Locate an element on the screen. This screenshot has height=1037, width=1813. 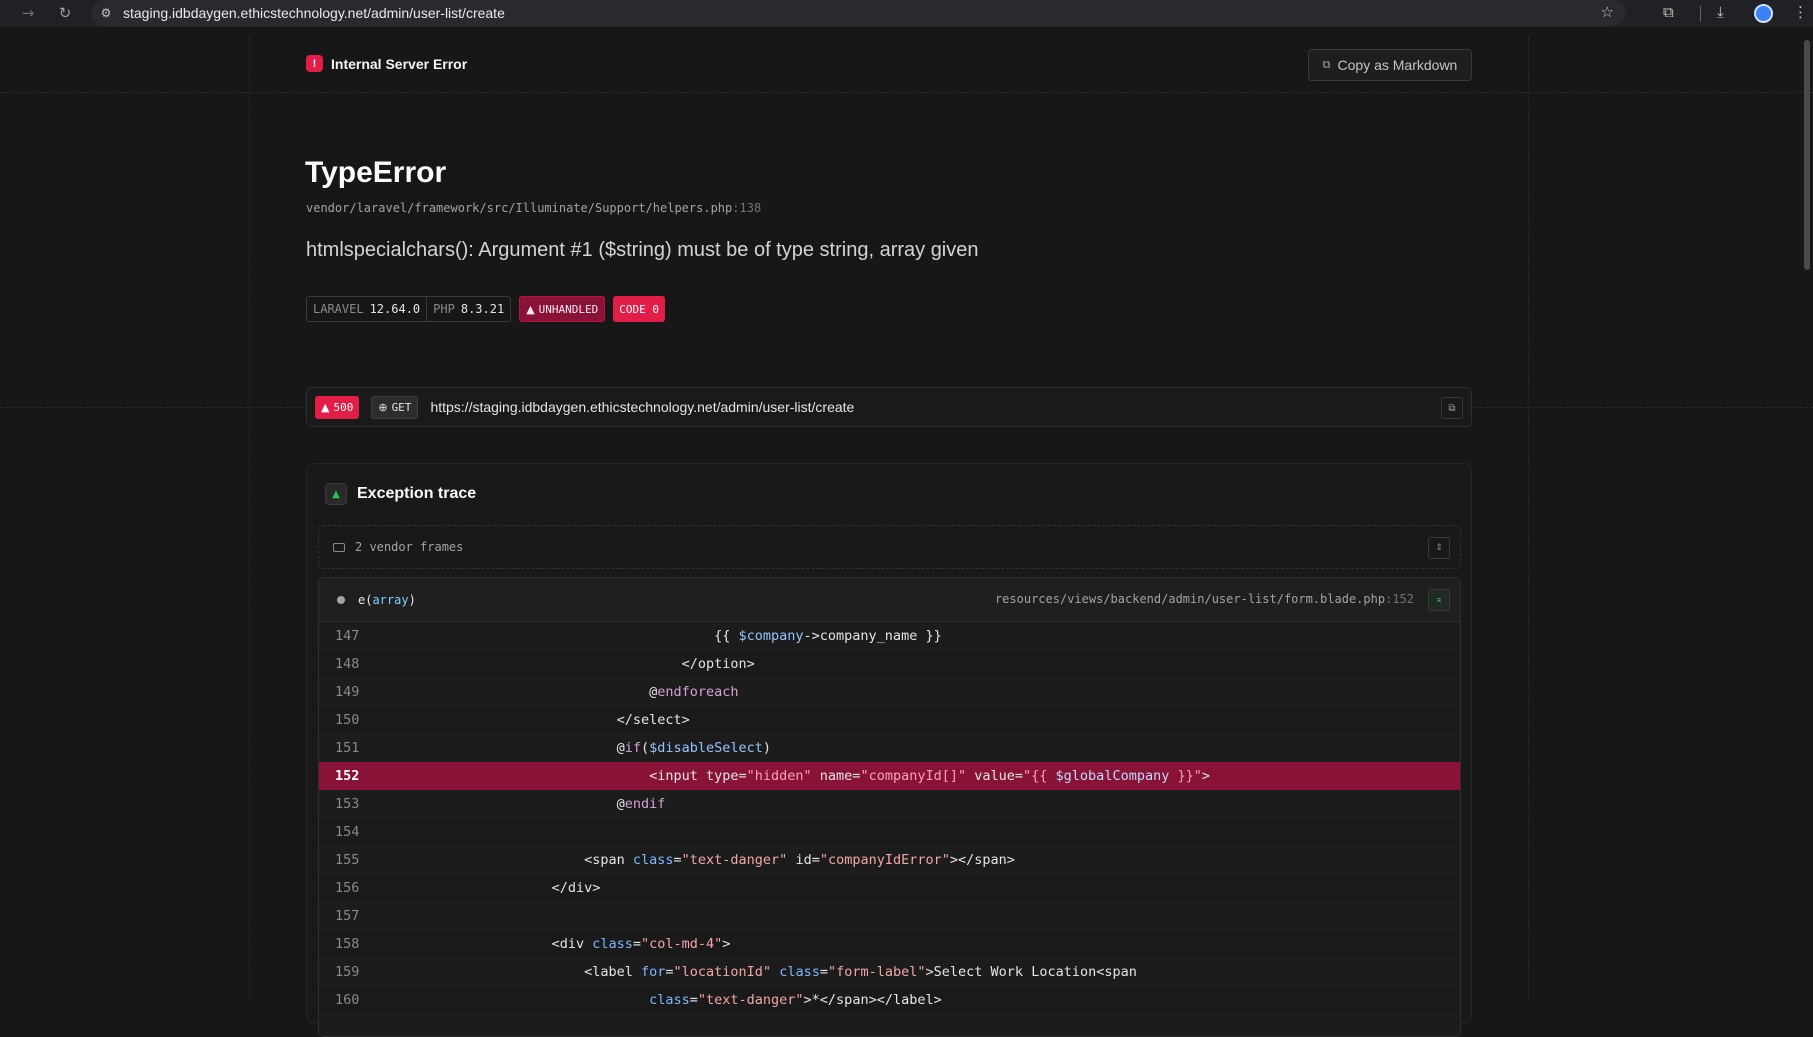
copy-as-markdown-button: ⧉ Copy as Markdown is located at coordinates (1390, 65).